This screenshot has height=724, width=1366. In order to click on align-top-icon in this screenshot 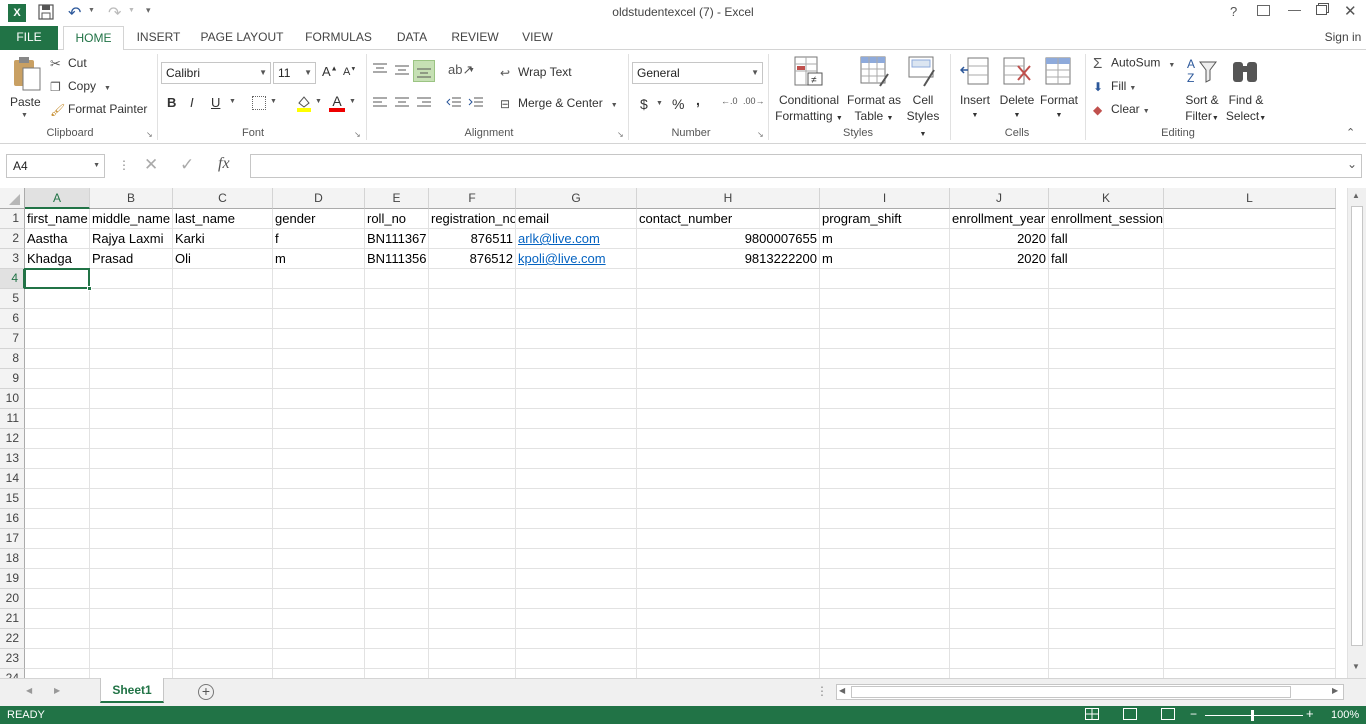, I will do `click(380, 70)`.